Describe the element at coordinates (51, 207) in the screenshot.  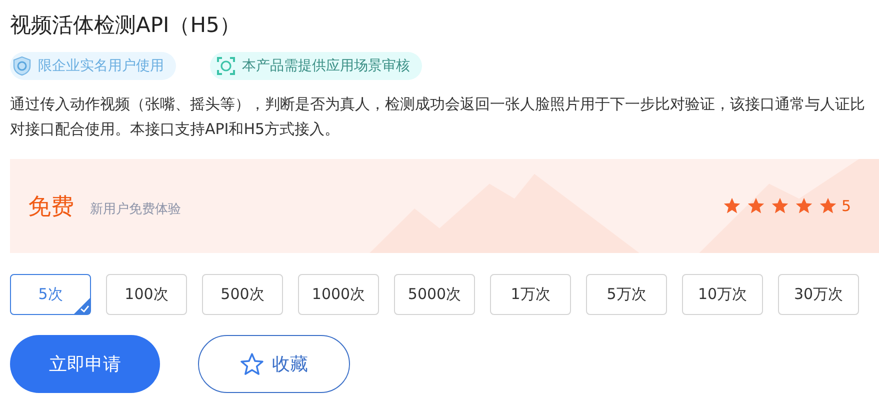
I see `price-label: 免费` at that location.